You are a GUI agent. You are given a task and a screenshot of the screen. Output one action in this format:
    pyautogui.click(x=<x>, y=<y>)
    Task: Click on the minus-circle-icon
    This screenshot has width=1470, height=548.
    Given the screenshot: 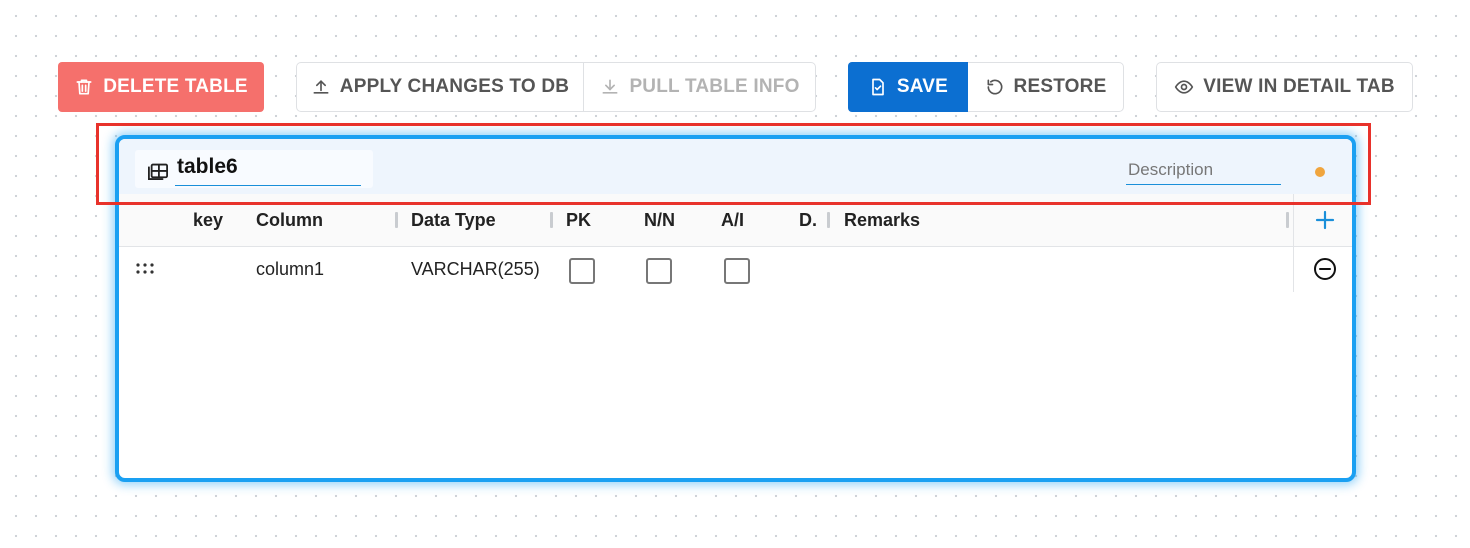 What is the action you would take?
    pyautogui.click(x=1324, y=269)
    